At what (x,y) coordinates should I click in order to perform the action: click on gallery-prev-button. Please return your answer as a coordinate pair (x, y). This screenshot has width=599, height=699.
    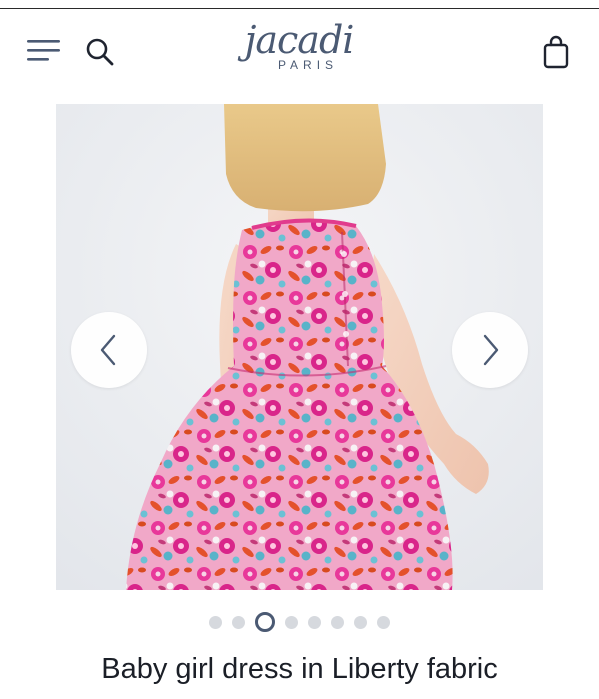
    Looking at the image, I should click on (109, 350).